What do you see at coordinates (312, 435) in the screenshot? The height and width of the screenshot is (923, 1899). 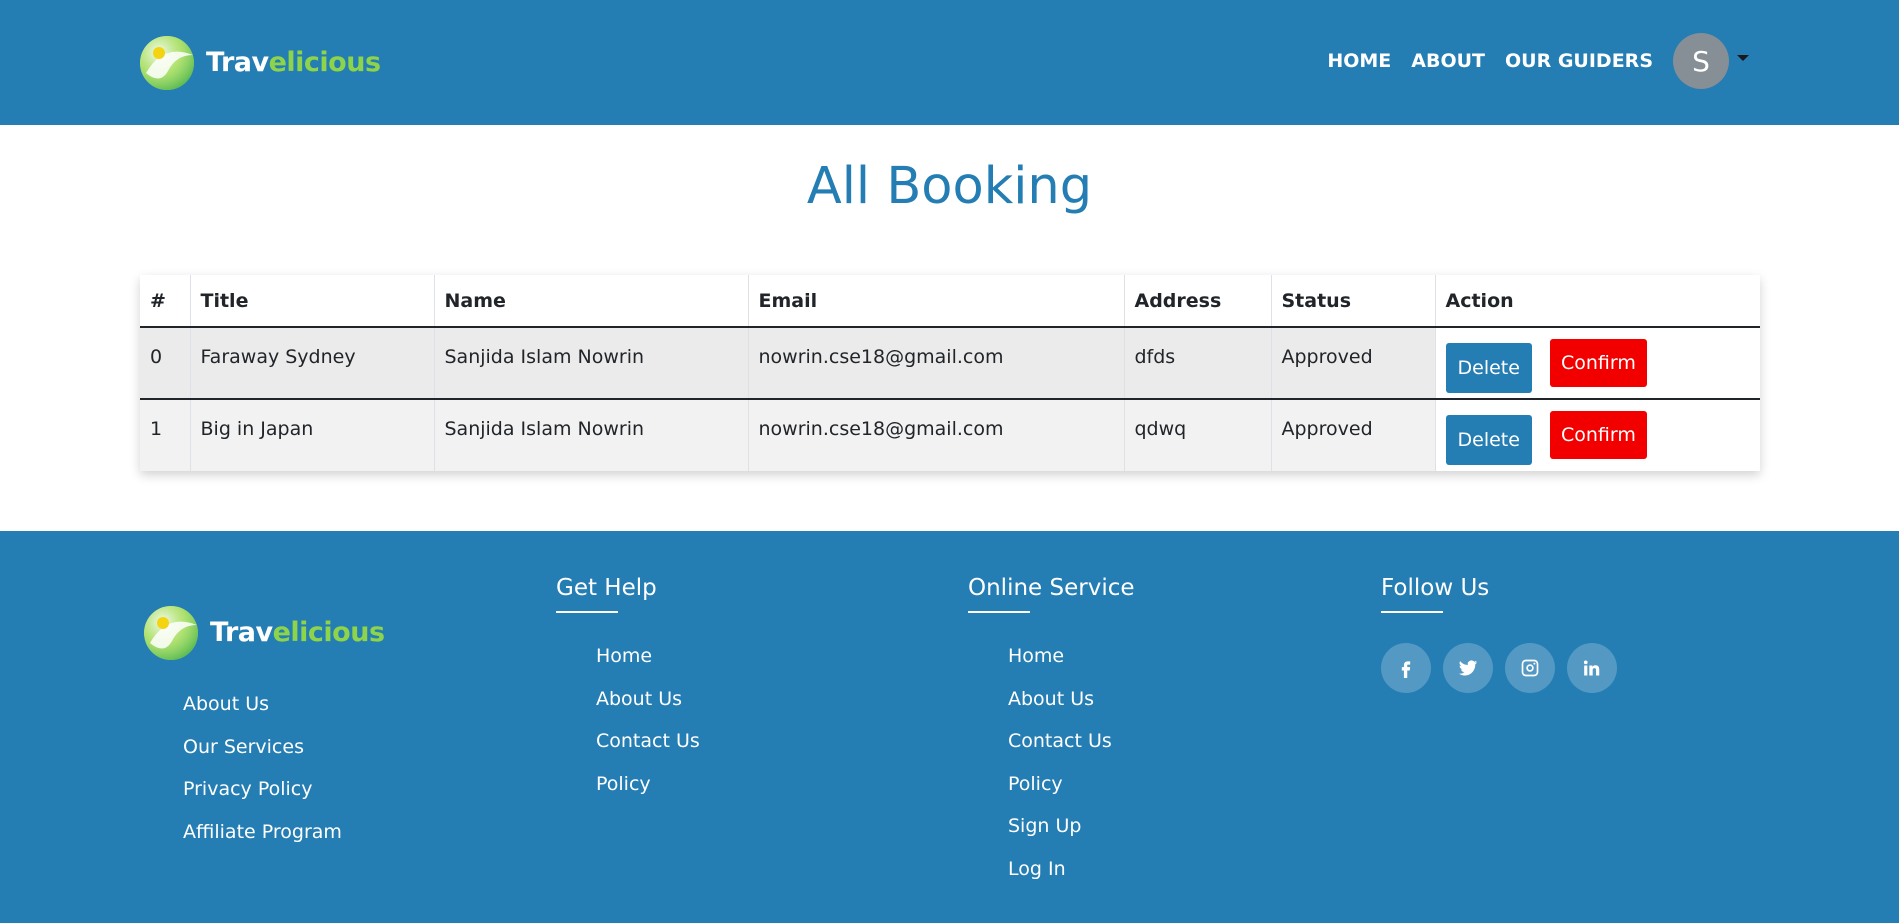 I see `cell-title: Big in Japan` at bounding box center [312, 435].